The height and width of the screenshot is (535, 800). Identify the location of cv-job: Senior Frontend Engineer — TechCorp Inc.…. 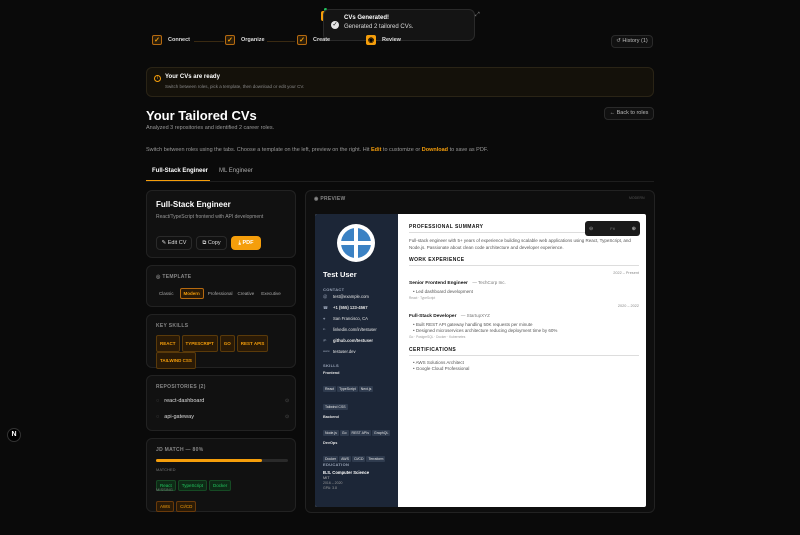
(524, 285).